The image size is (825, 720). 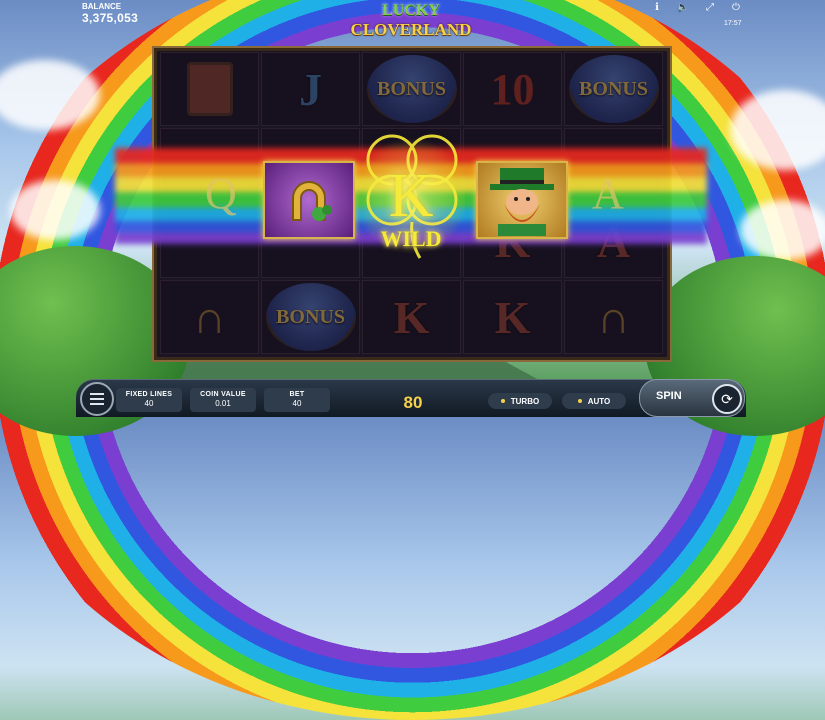 What do you see at coordinates (312, 201) in the screenshot?
I see `horseshoe-icon` at bounding box center [312, 201].